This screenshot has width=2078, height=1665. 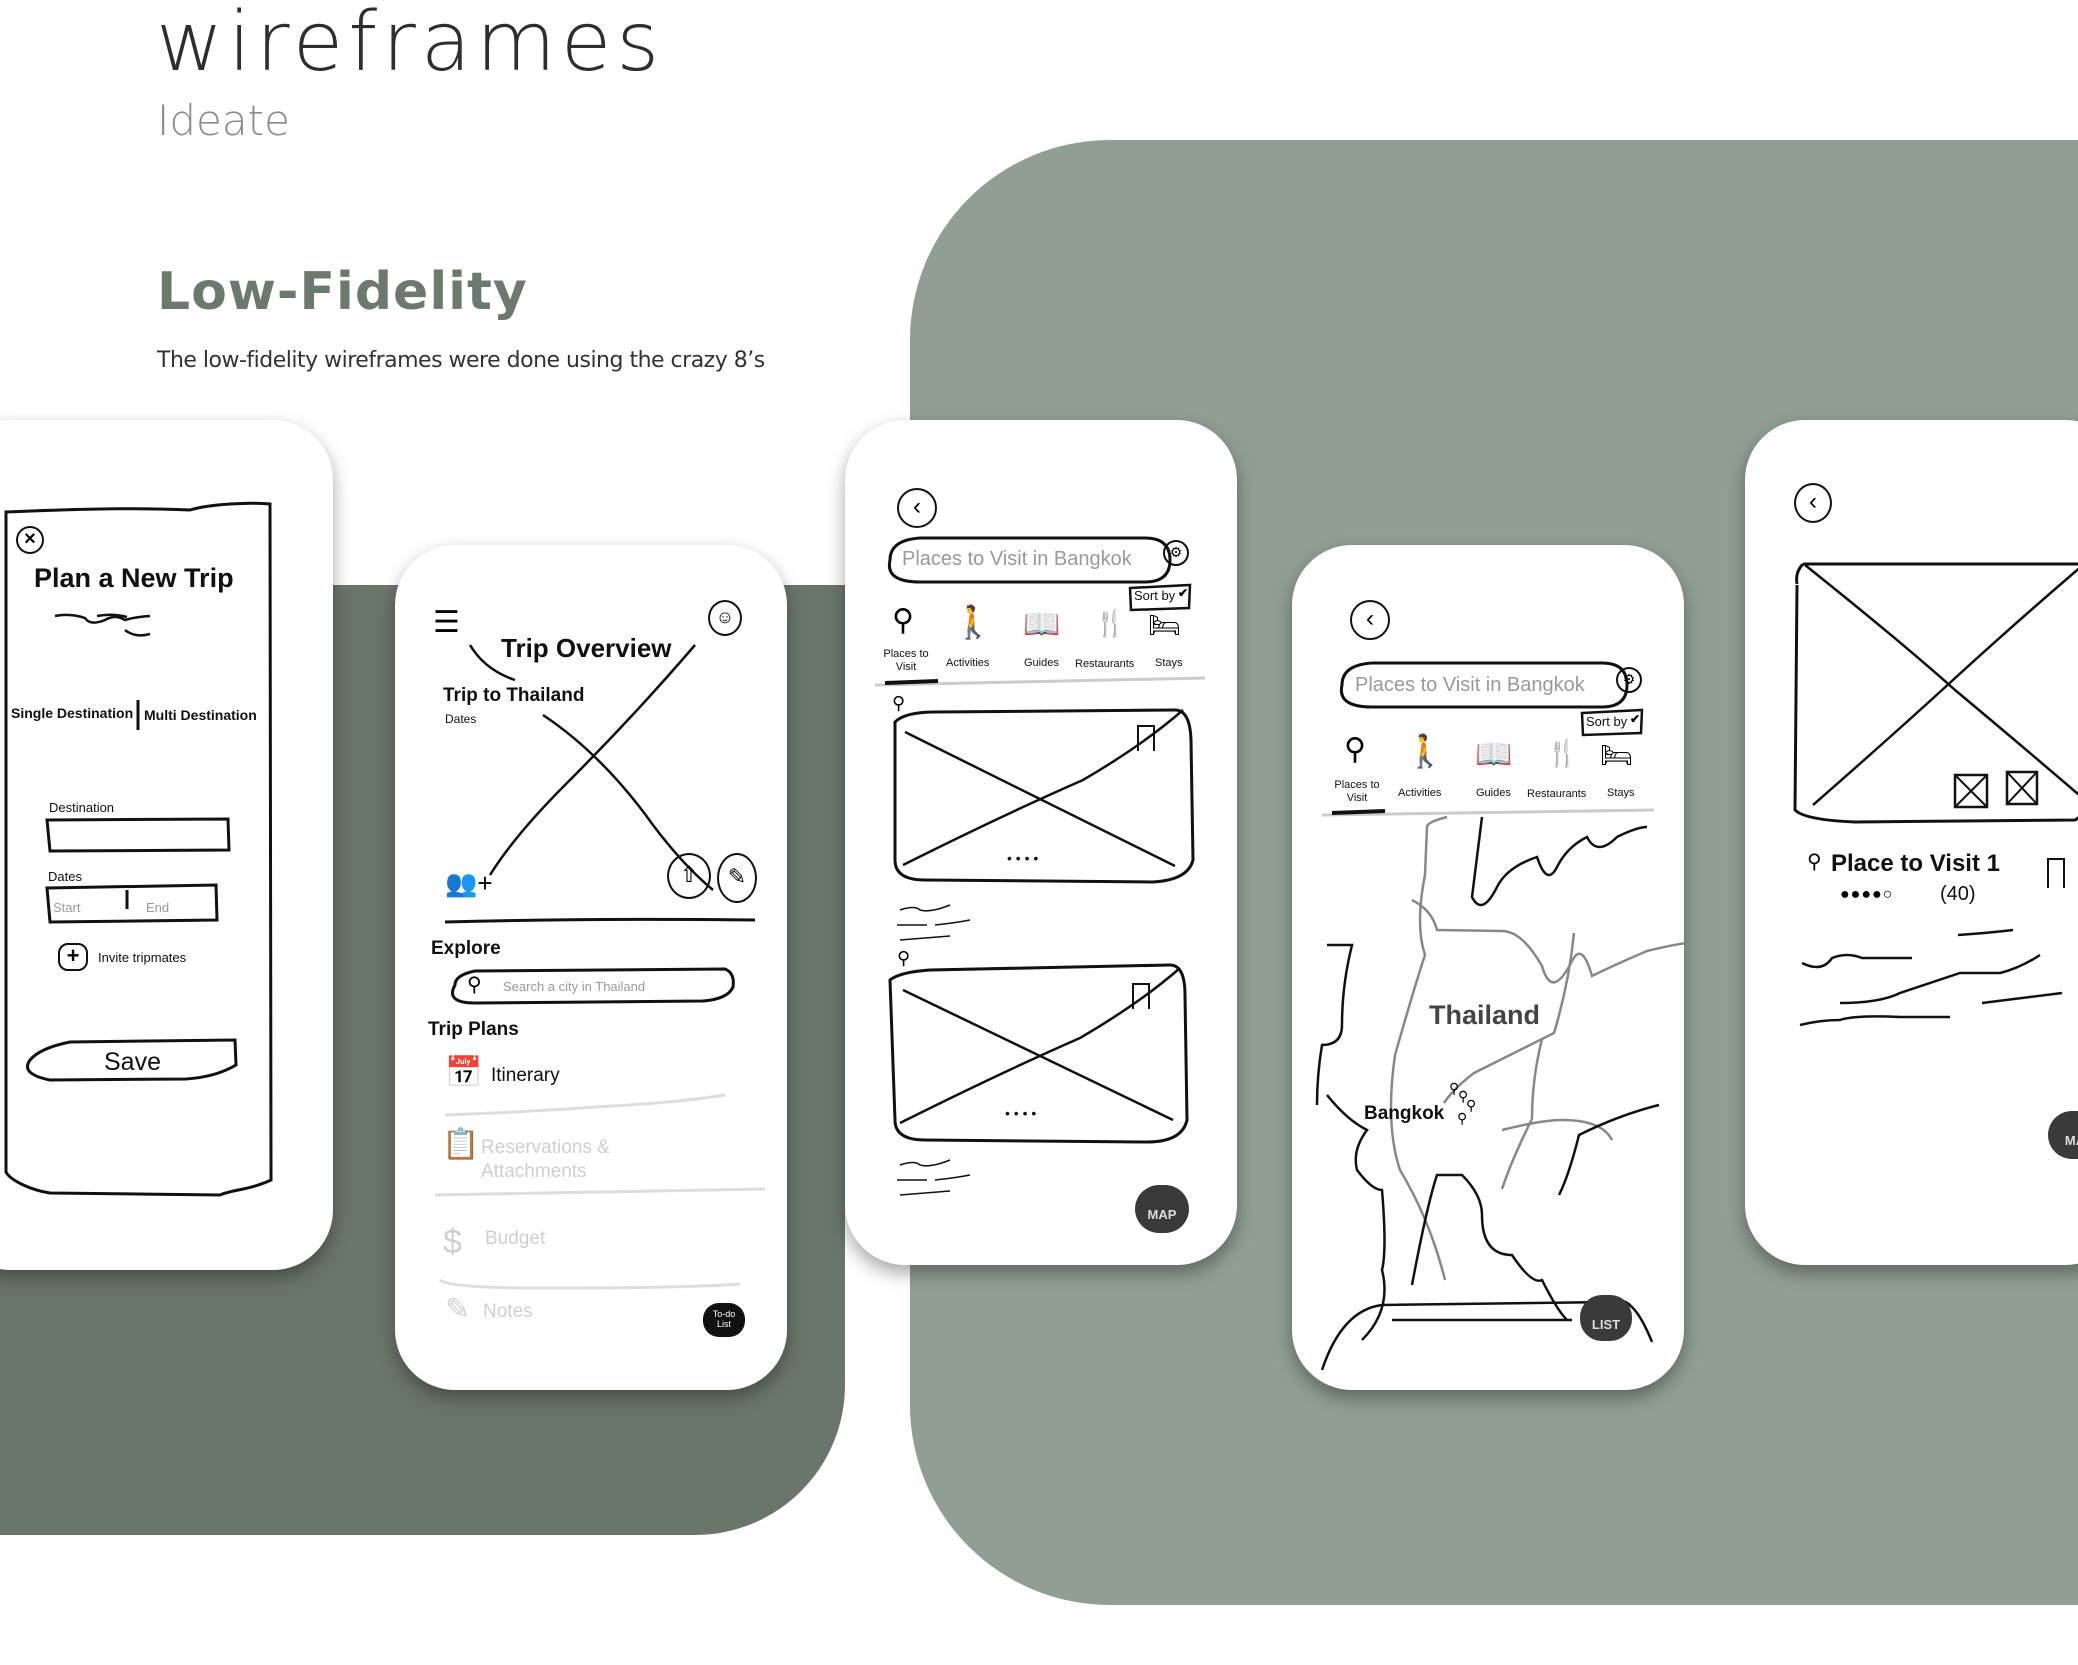 I want to click on dates-label: Dates, so click(x=65, y=876).